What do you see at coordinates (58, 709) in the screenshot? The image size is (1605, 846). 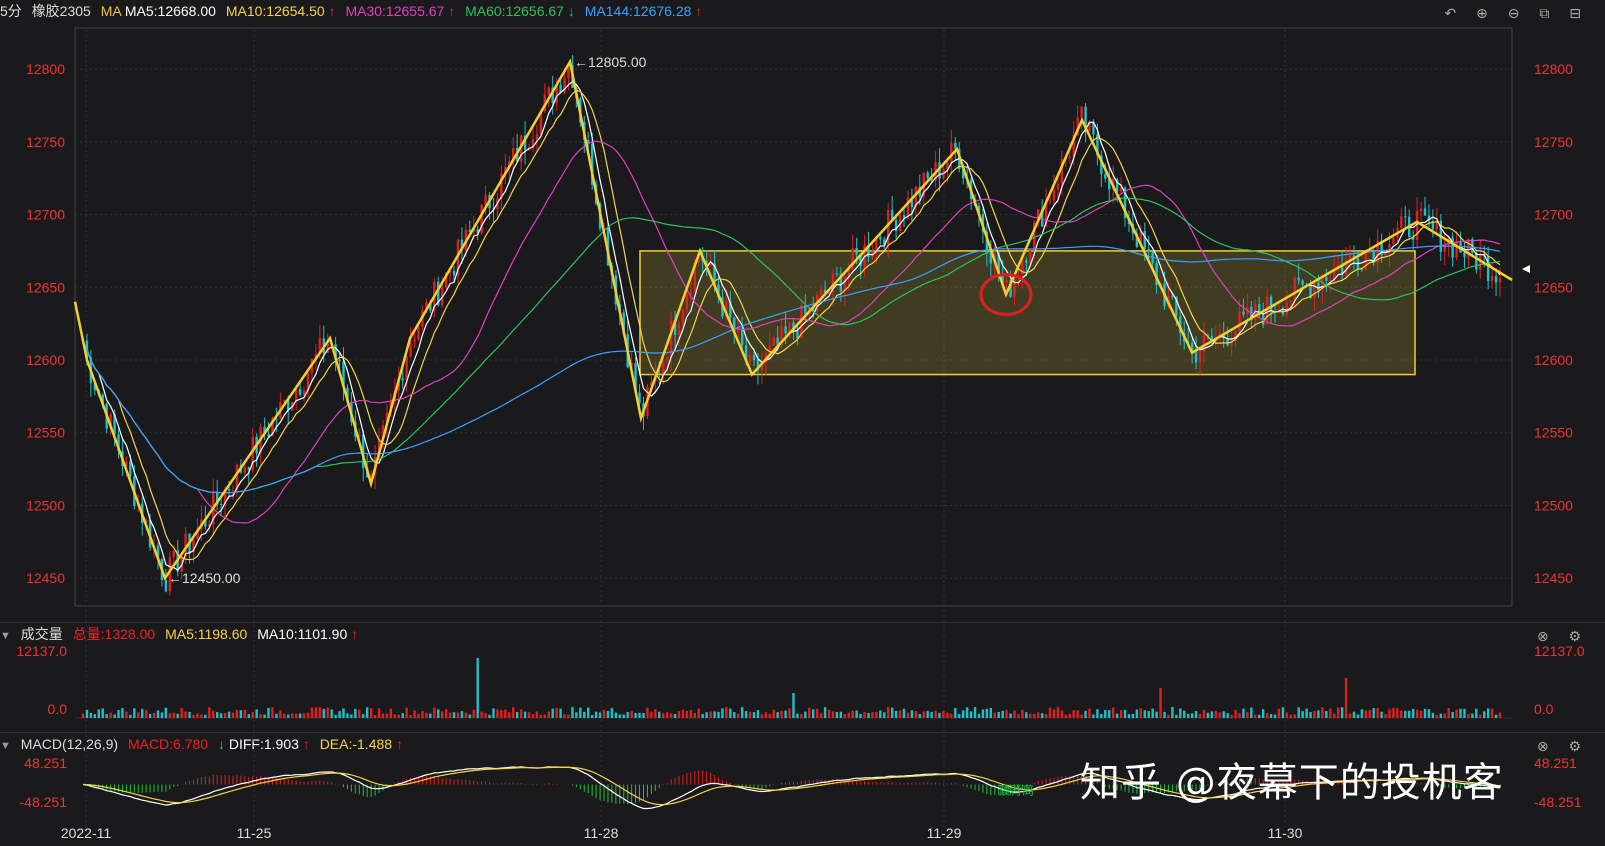 I see `volume-axis-label: 0.0` at bounding box center [58, 709].